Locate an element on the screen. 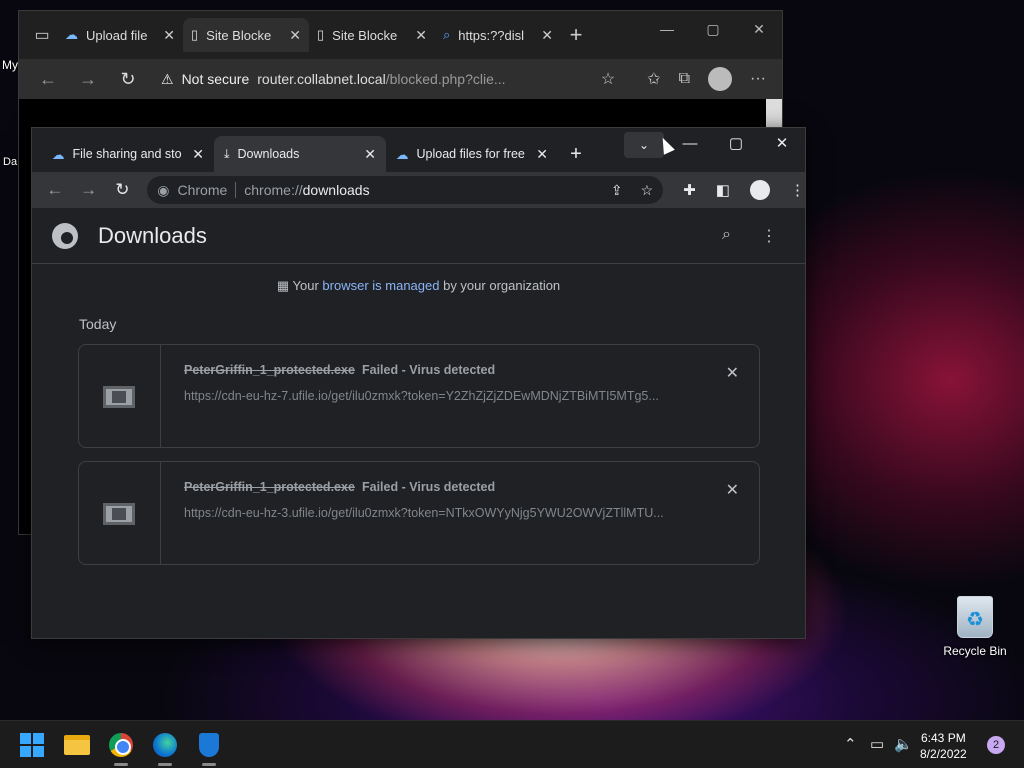  edge-tab-label: https:??disl is located at coordinates (491, 35).